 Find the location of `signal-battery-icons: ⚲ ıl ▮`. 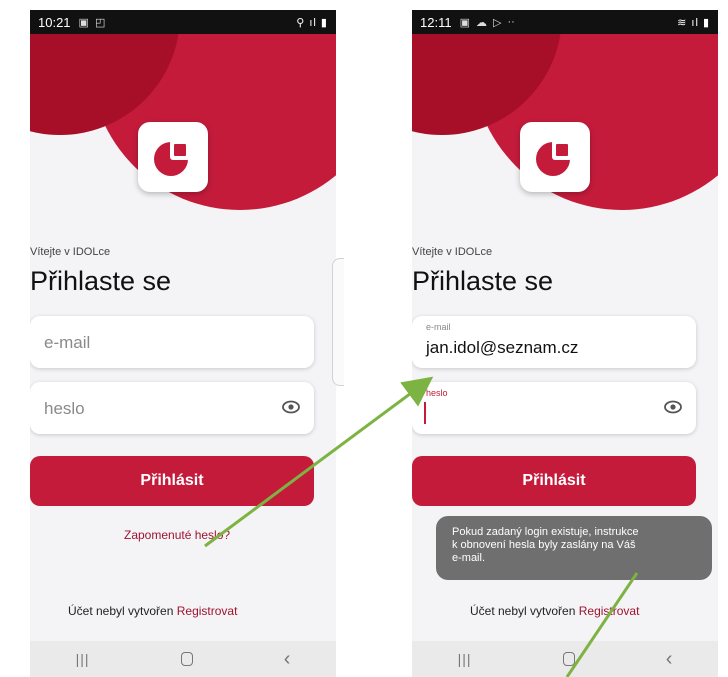

signal-battery-icons: ⚲ ıl ▮ is located at coordinates (312, 22).